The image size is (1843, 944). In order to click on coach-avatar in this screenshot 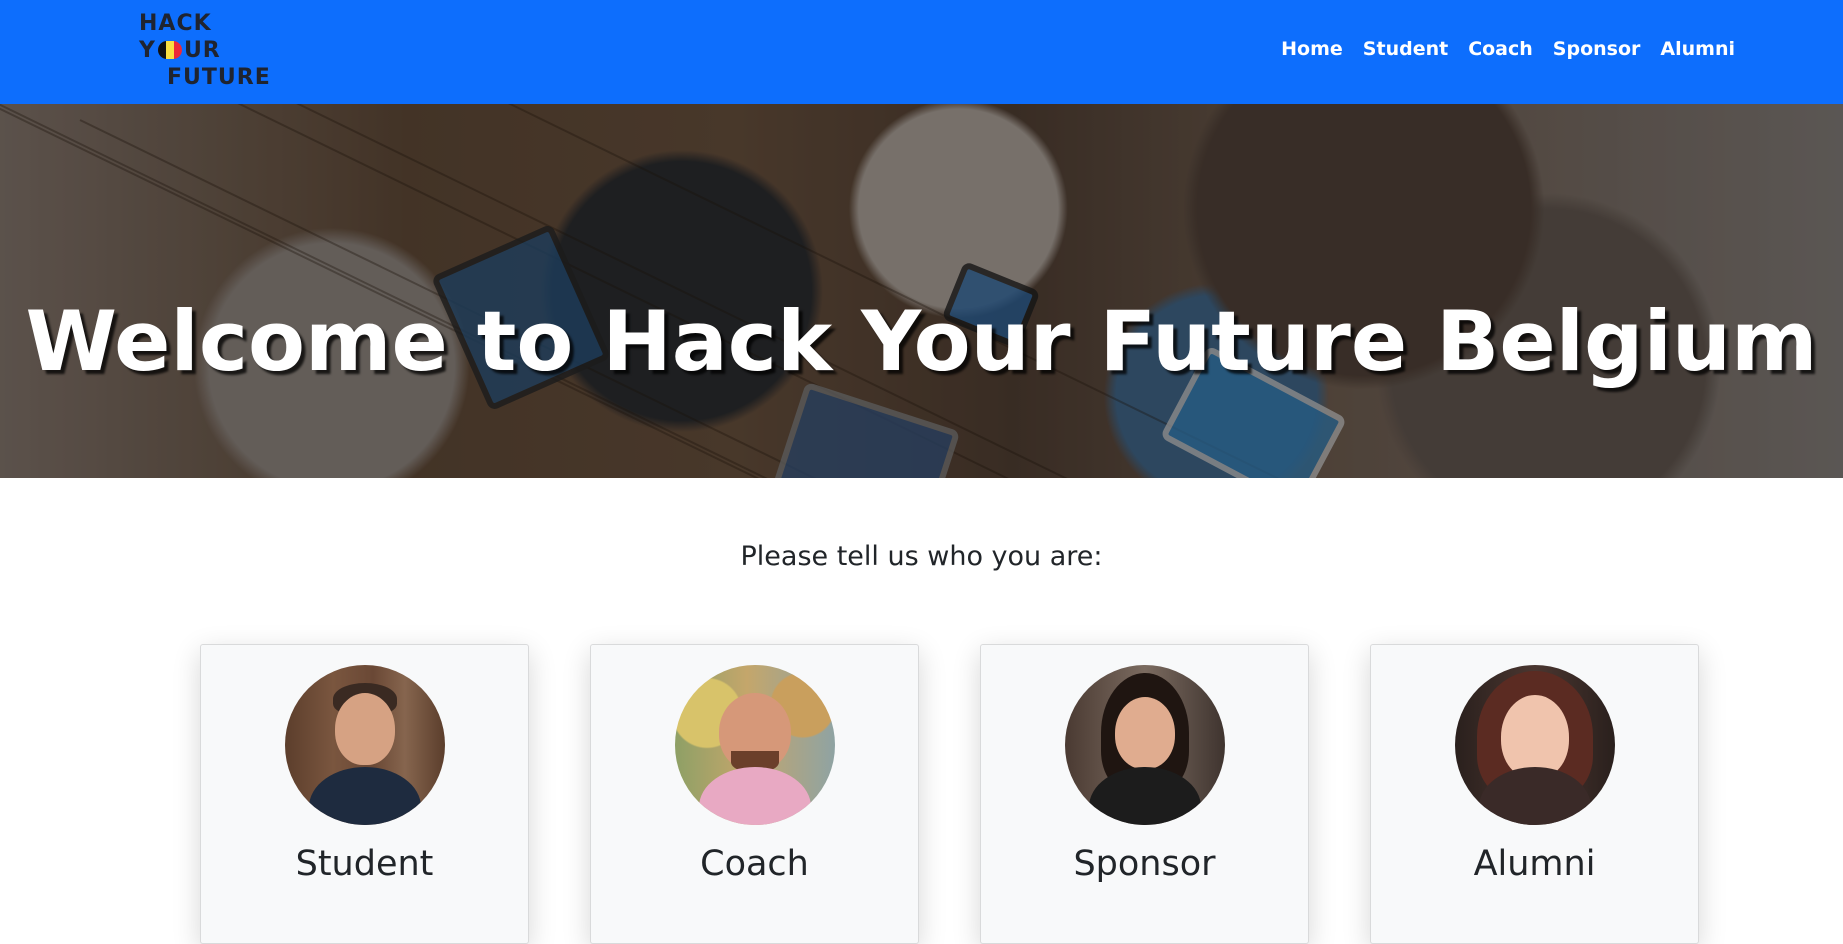, I will do `click(755, 745)`.